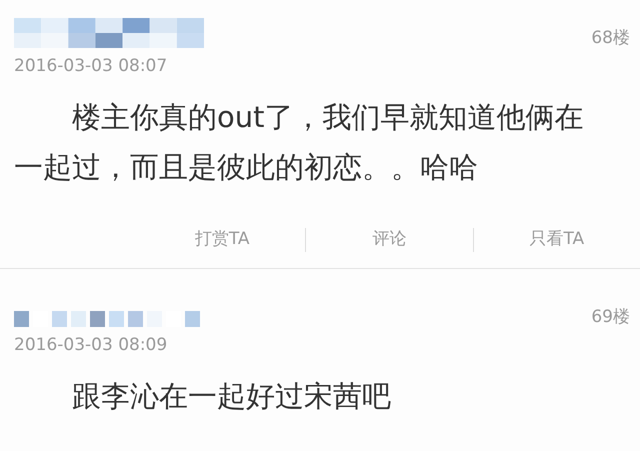  Describe the element at coordinates (231, 396) in the screenshot. I see `post-text: 跟李沁在一起好过宋茜吧` at that location.